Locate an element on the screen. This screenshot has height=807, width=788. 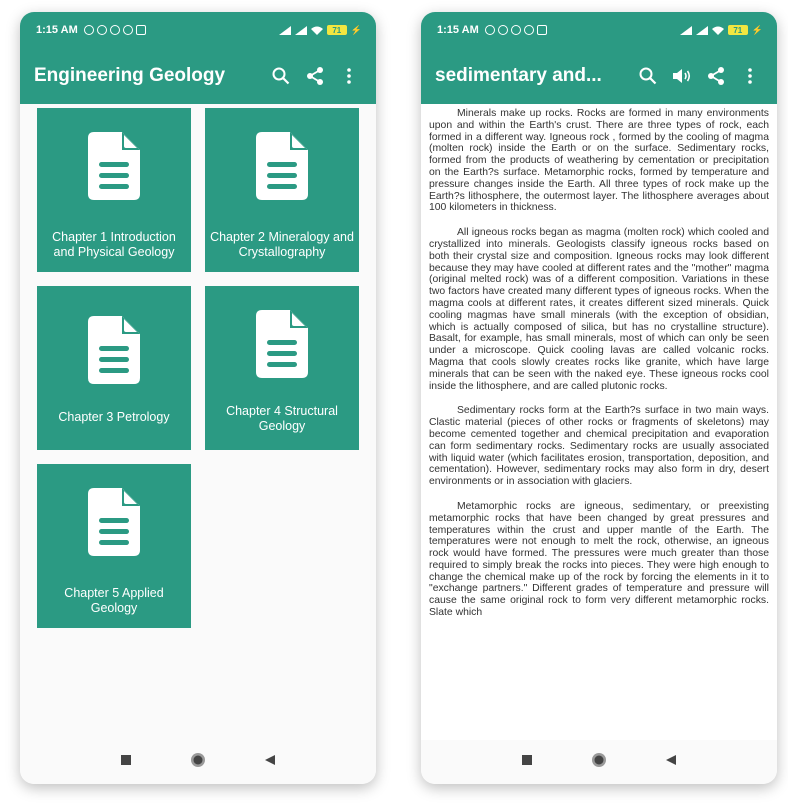
chapter-card-2: Chapter 2 Mineralogy and Crystallography is located at coordinates (282, 190).